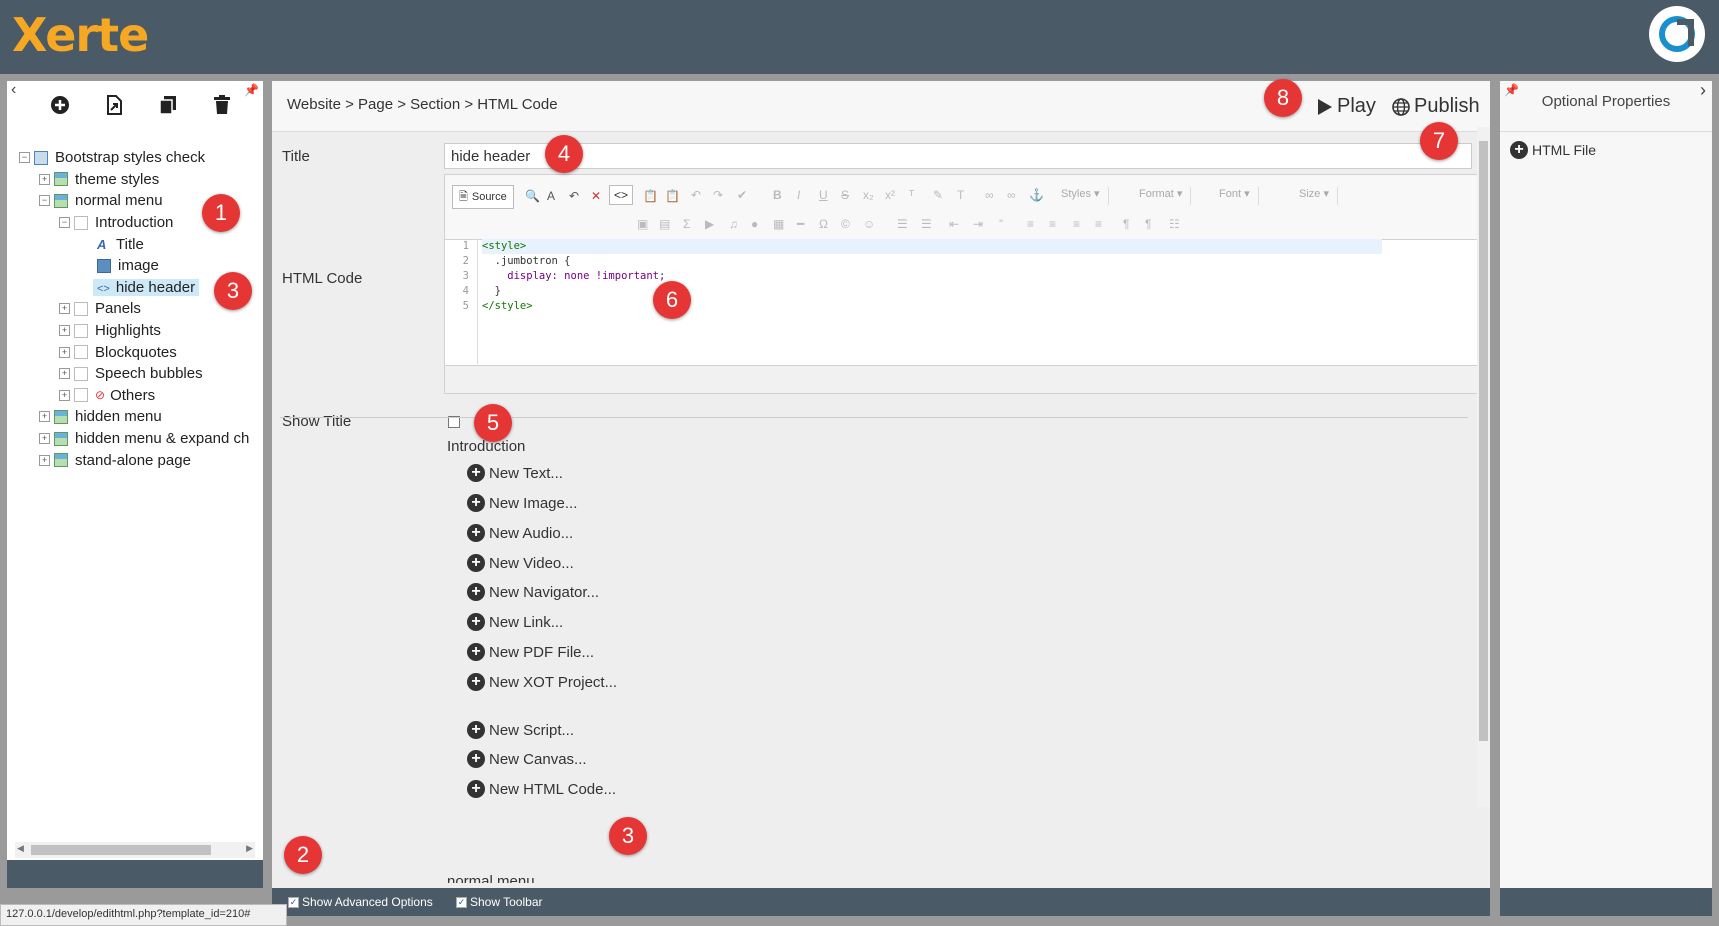 Image resolution: width=1719 pixels, height=926 pixels. I want to click on redo-icon: ↷, so click(718, 195).